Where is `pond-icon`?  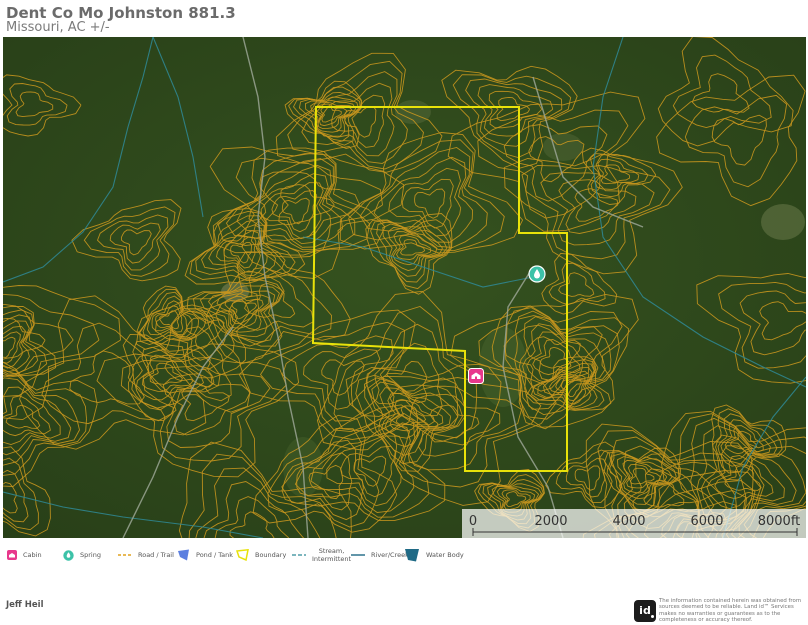
pond-icon is located at coordinates (183, 555).